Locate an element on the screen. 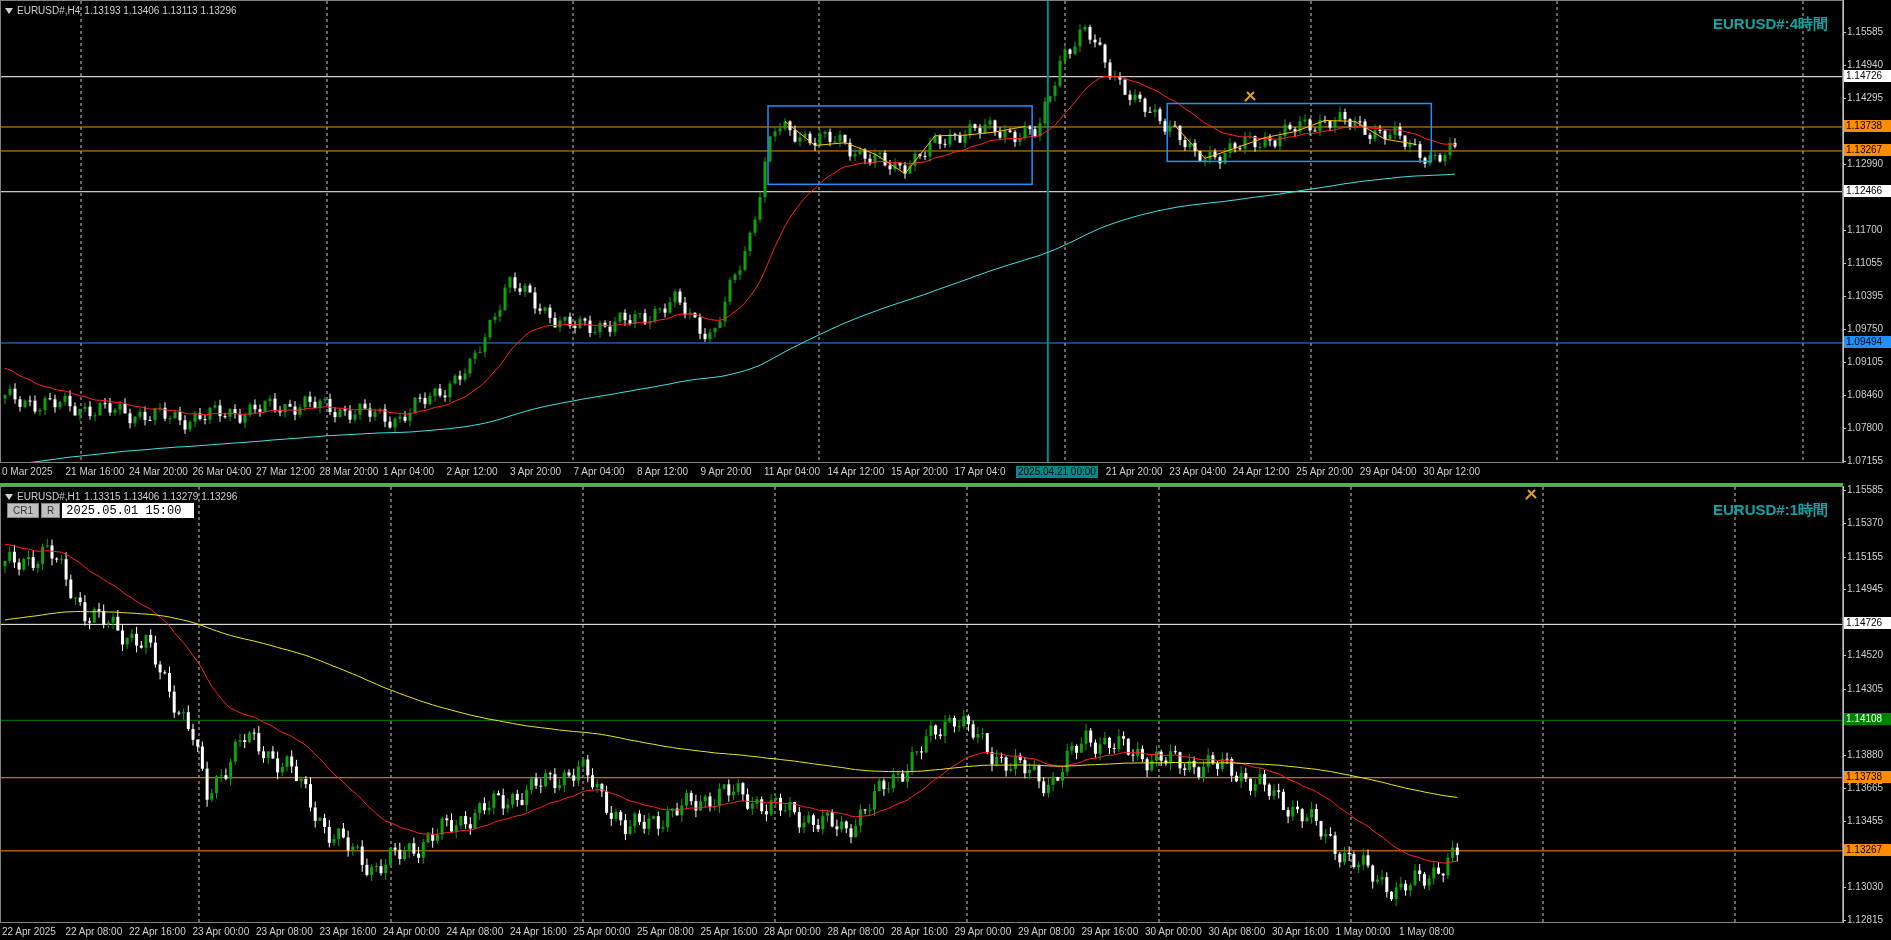 The image size is (1891, 940). time-label: 28 Apr 08:00 is located at coordinates (856, 931).